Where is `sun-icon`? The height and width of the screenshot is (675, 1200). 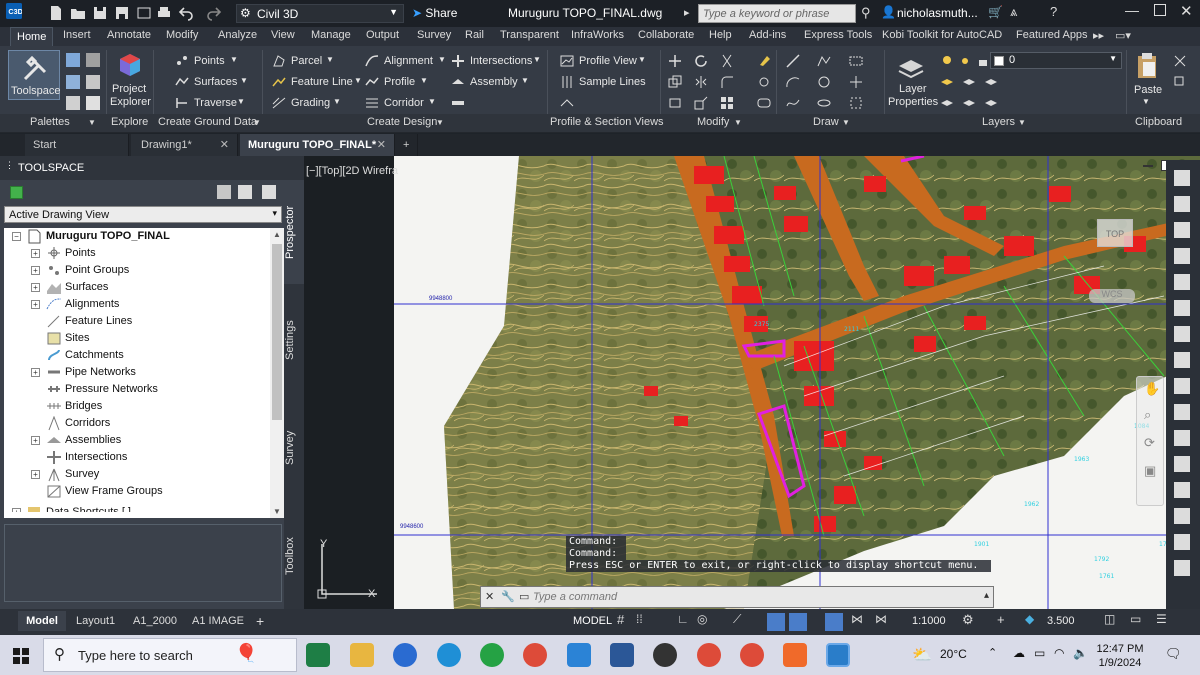 sun-icon is located at coordinates (965, 61).